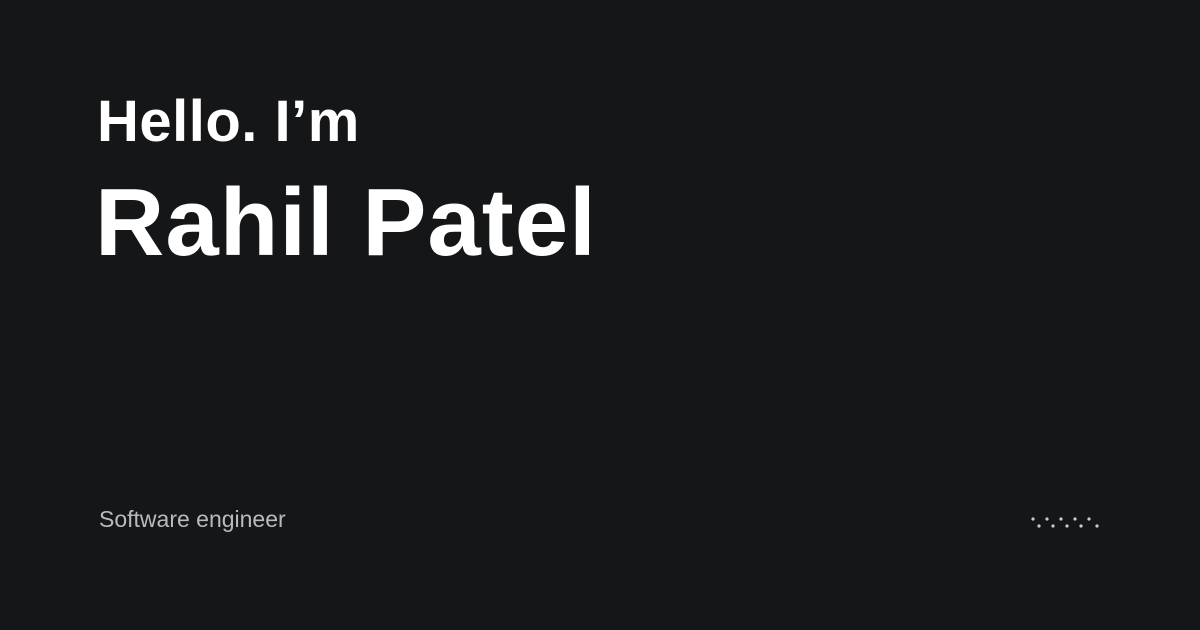 The width and height of the screenshot is (1200, 630). What do you see at coordinates (228, 121) in the screenshot?
I see `greeting-text: Hello. I’m` at bounding box center [228, 121].